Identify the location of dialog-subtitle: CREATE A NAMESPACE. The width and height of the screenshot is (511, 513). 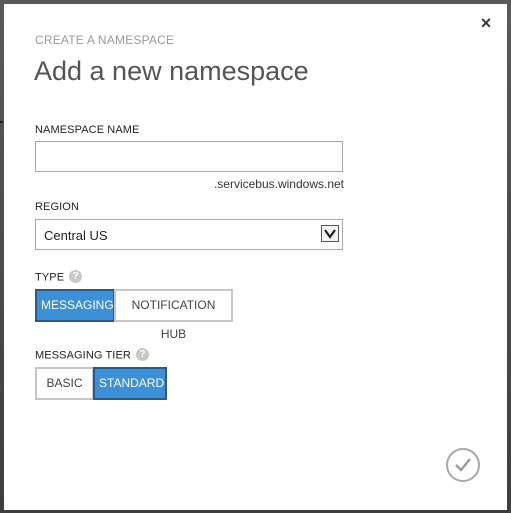
(105, 40).